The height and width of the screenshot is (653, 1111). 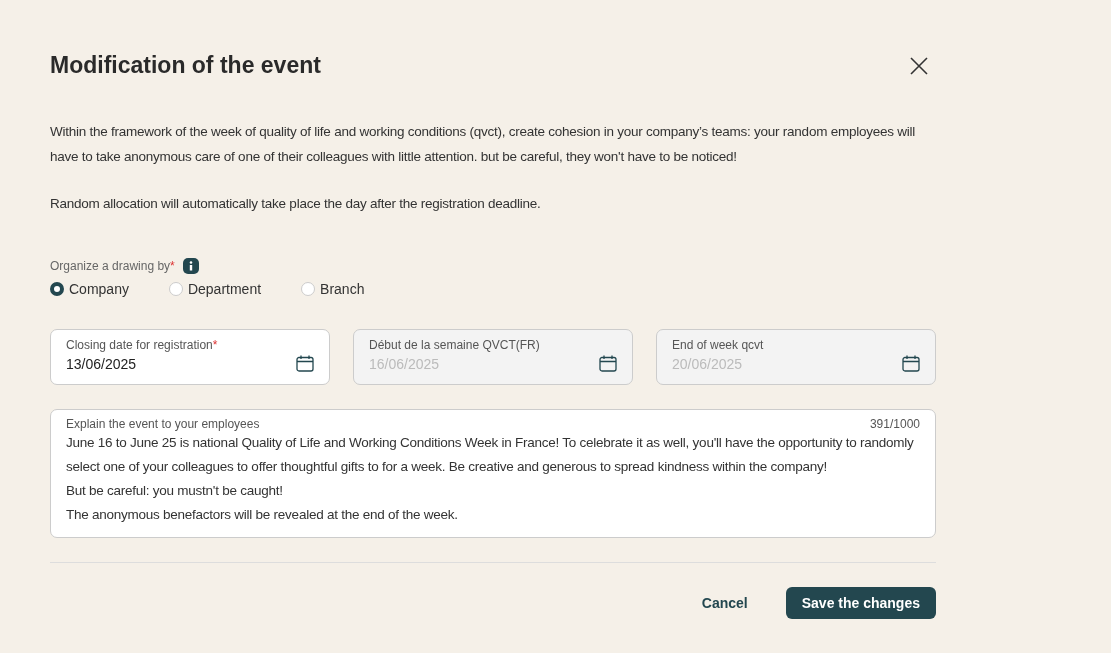 What do you see at coordinates (483, 144) in the screenshot?
I see `description-text: Within the framework of the week of quality of life and working conditions (qvct), create cohesion in your company’s teams: your random employees will have to take anonymous care of one of their colleagues with little attention. but be careful, they won't have to be noticed!` at bounding box center [483, 144].